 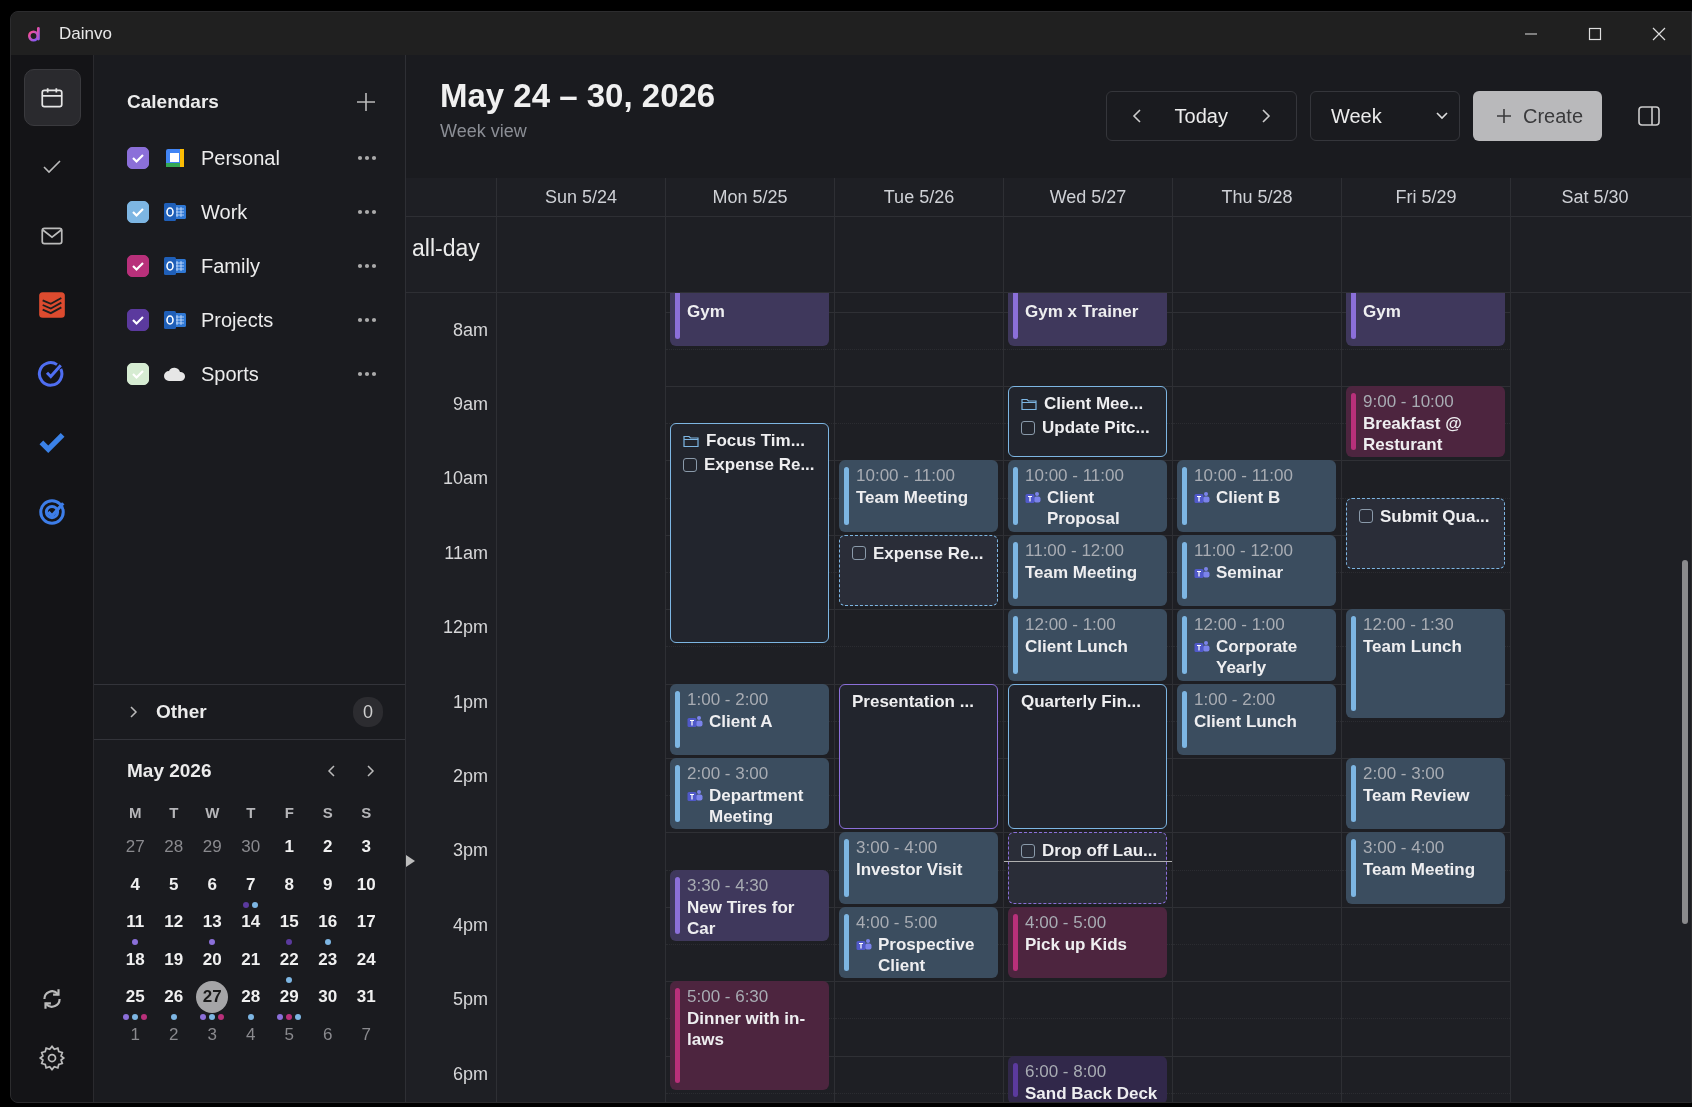 I want to click on date-button: 31, so click(x=366, y=997).